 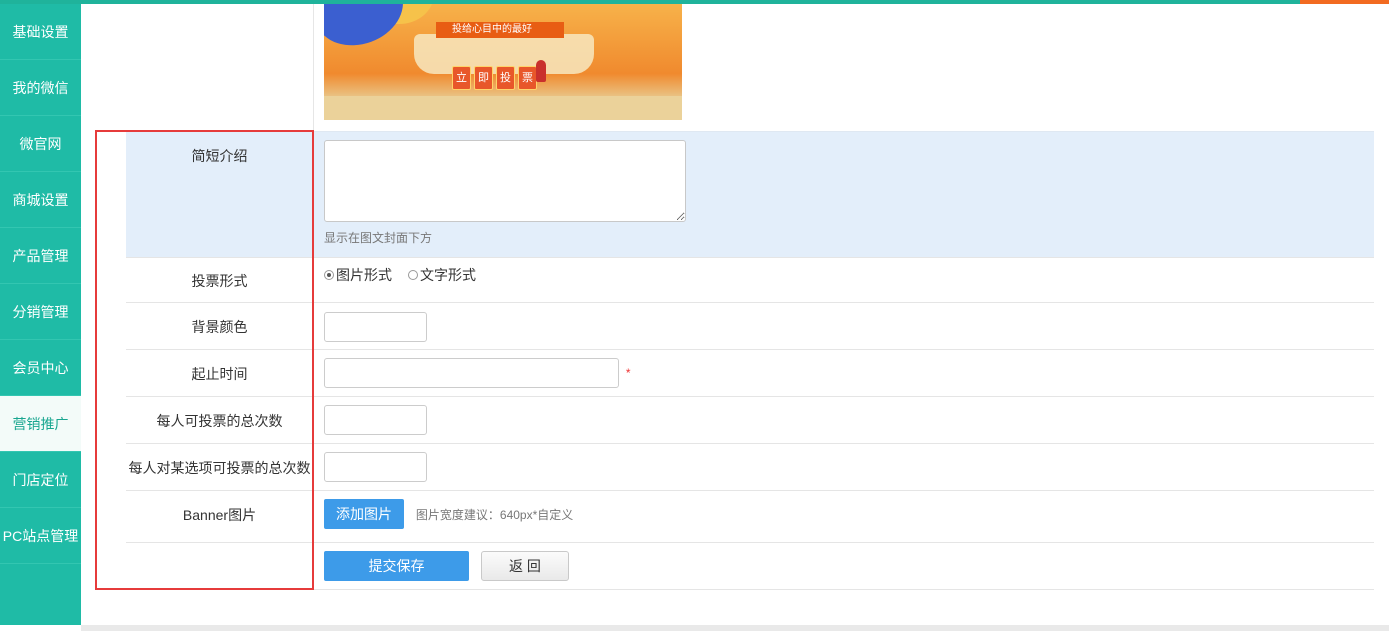 What do you see at coordinates (40, 88) in the screenshot?
I see `sidebar-item-my-wechat: 我的微信` at bounding box center [40, 88].